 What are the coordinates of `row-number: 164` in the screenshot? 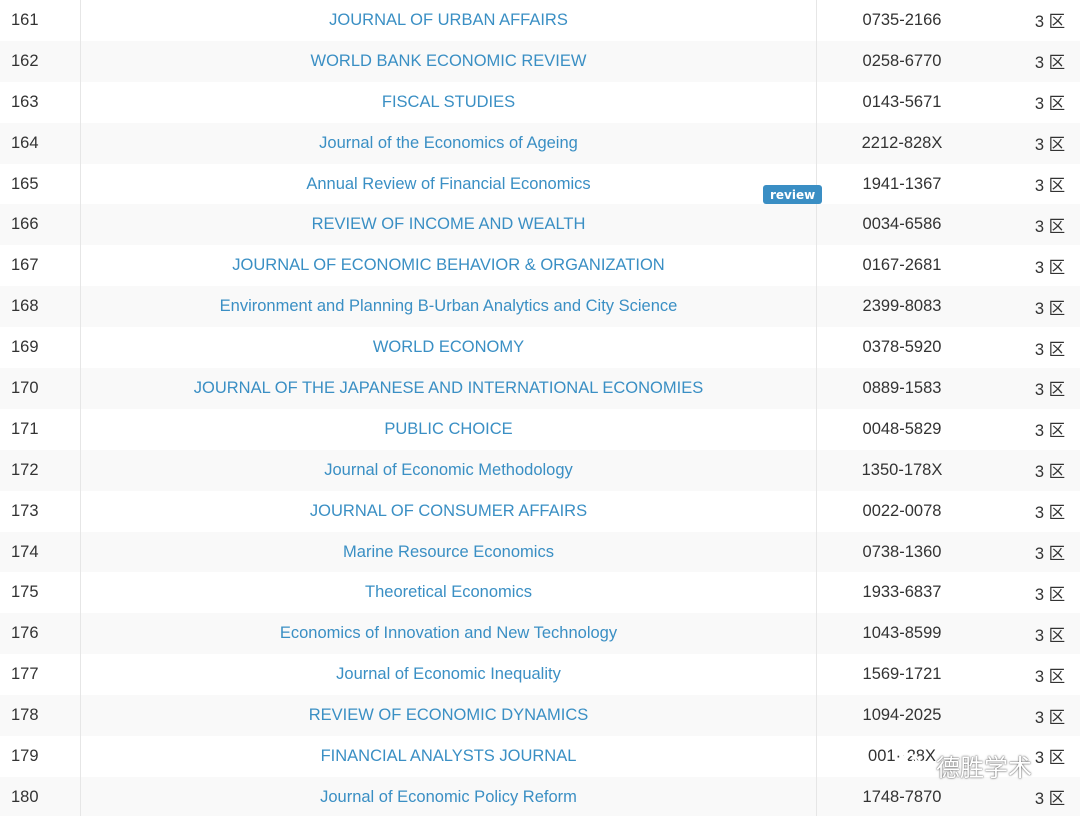 It's located at (25, 142).